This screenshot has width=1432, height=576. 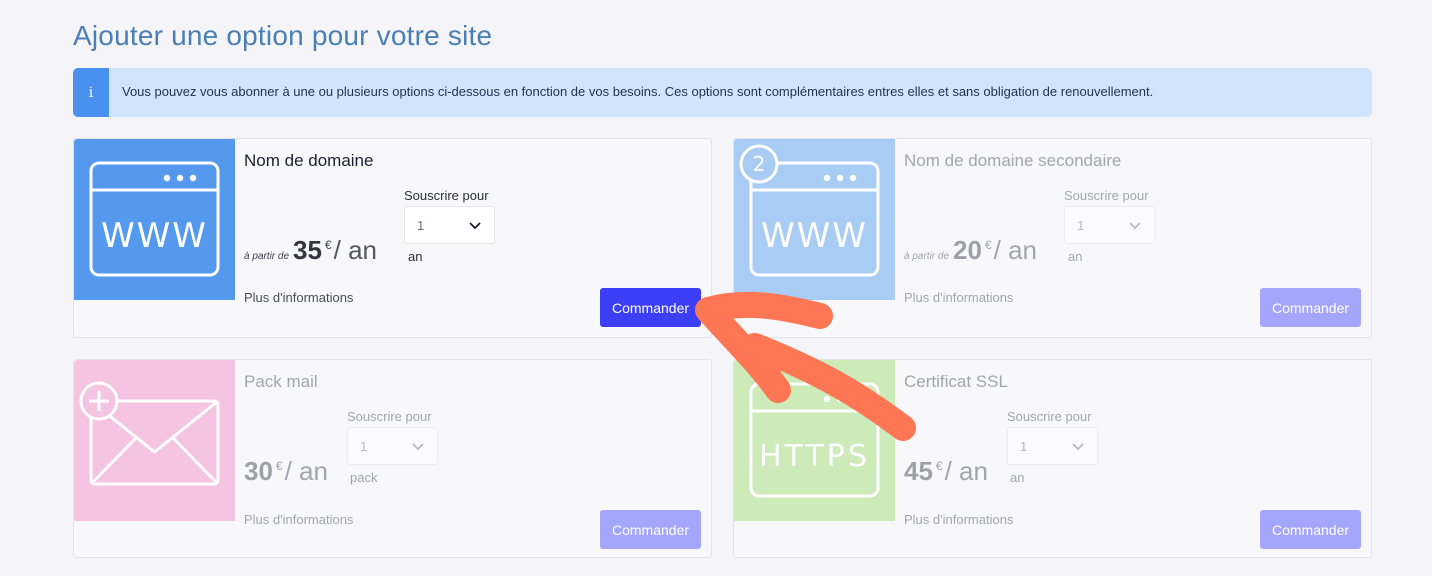 What do you see at coordinates (364, 477) in the screenshot?
I see `unit-label: pack` at bounding box center [364, 477].